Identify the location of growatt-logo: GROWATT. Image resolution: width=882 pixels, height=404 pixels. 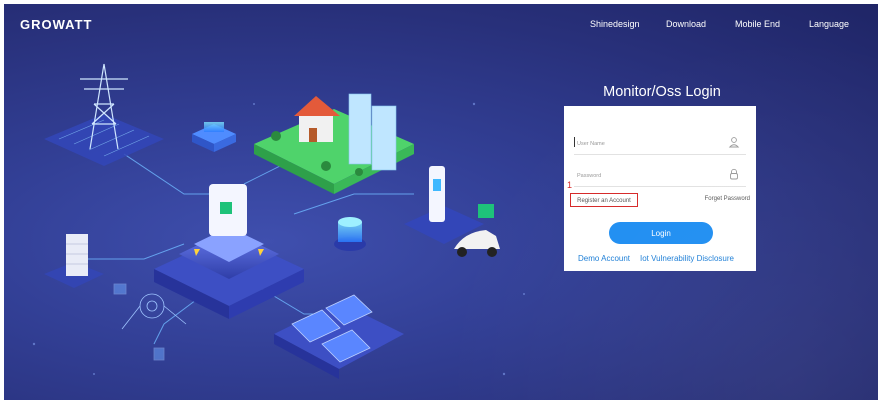
(56, 24).